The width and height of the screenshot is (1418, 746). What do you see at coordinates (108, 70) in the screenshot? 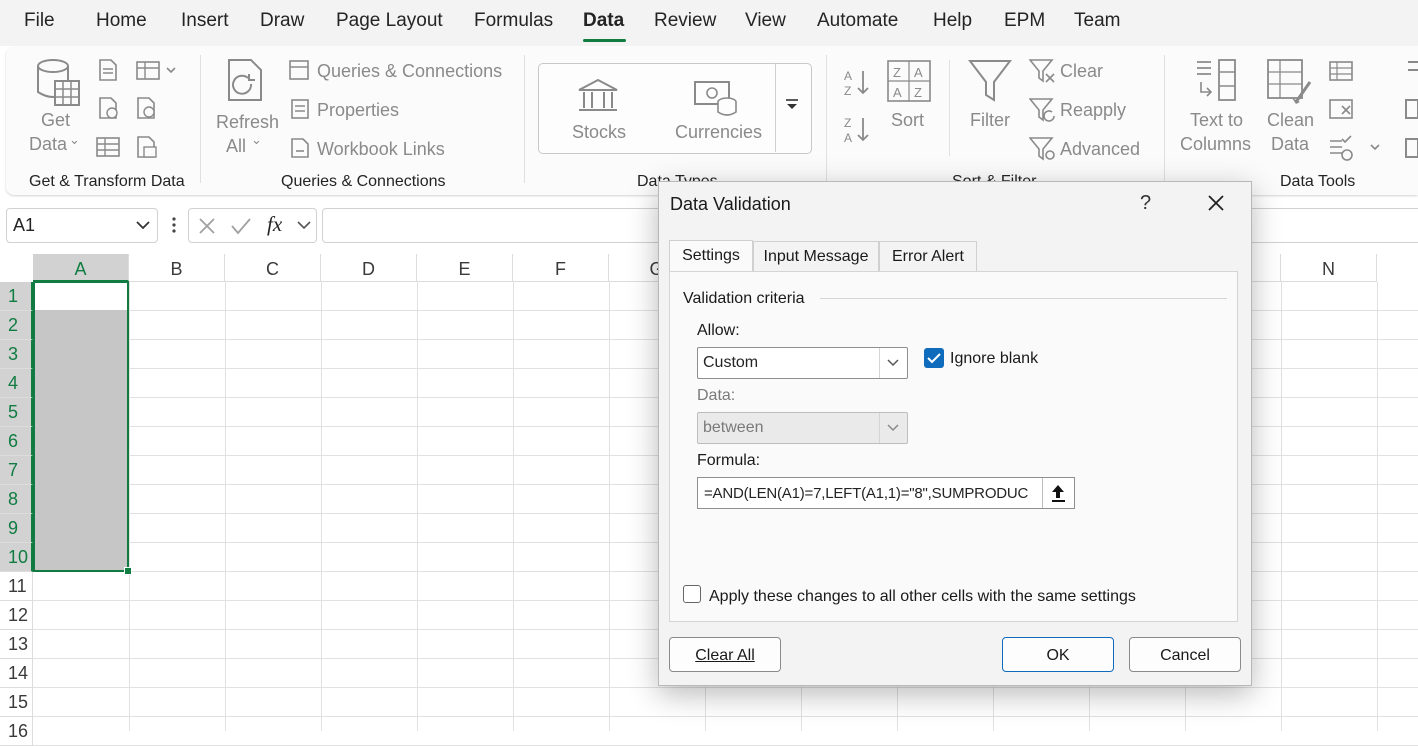
I see `file-text-icon` at bounding box center [108, 70].